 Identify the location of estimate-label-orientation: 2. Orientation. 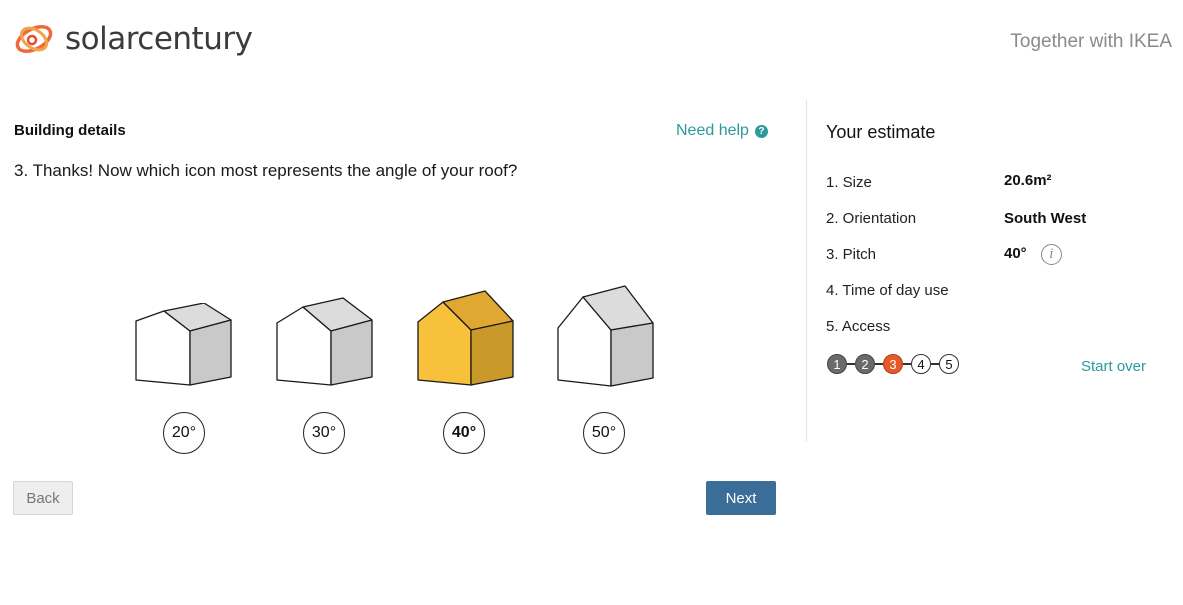
(871, 218).